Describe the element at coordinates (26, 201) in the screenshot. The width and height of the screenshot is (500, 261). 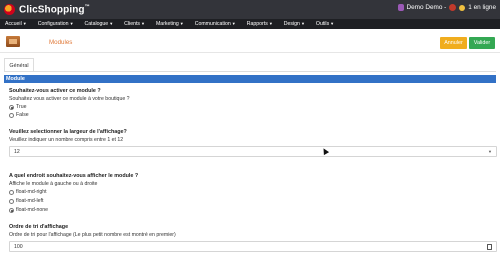
I see `radio-float-md-left: float-md-left` at that location.